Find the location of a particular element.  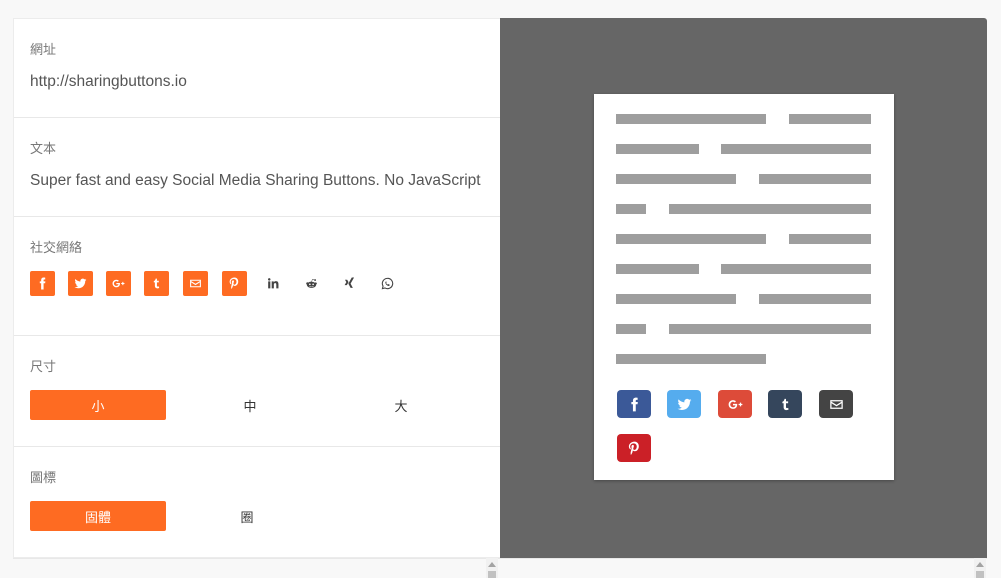

url-field: http://sharingbuttons.io is located at coordinates (260, 82).